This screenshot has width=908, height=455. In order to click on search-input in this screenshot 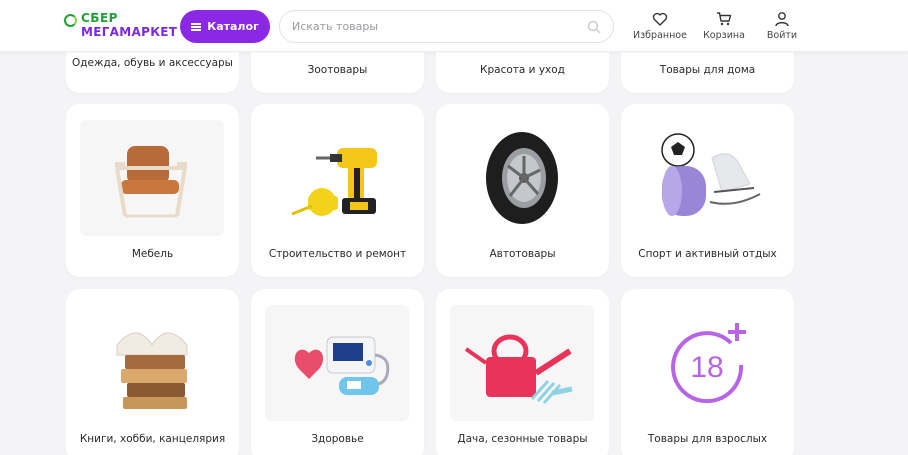, I will do `click(437, 26)`.